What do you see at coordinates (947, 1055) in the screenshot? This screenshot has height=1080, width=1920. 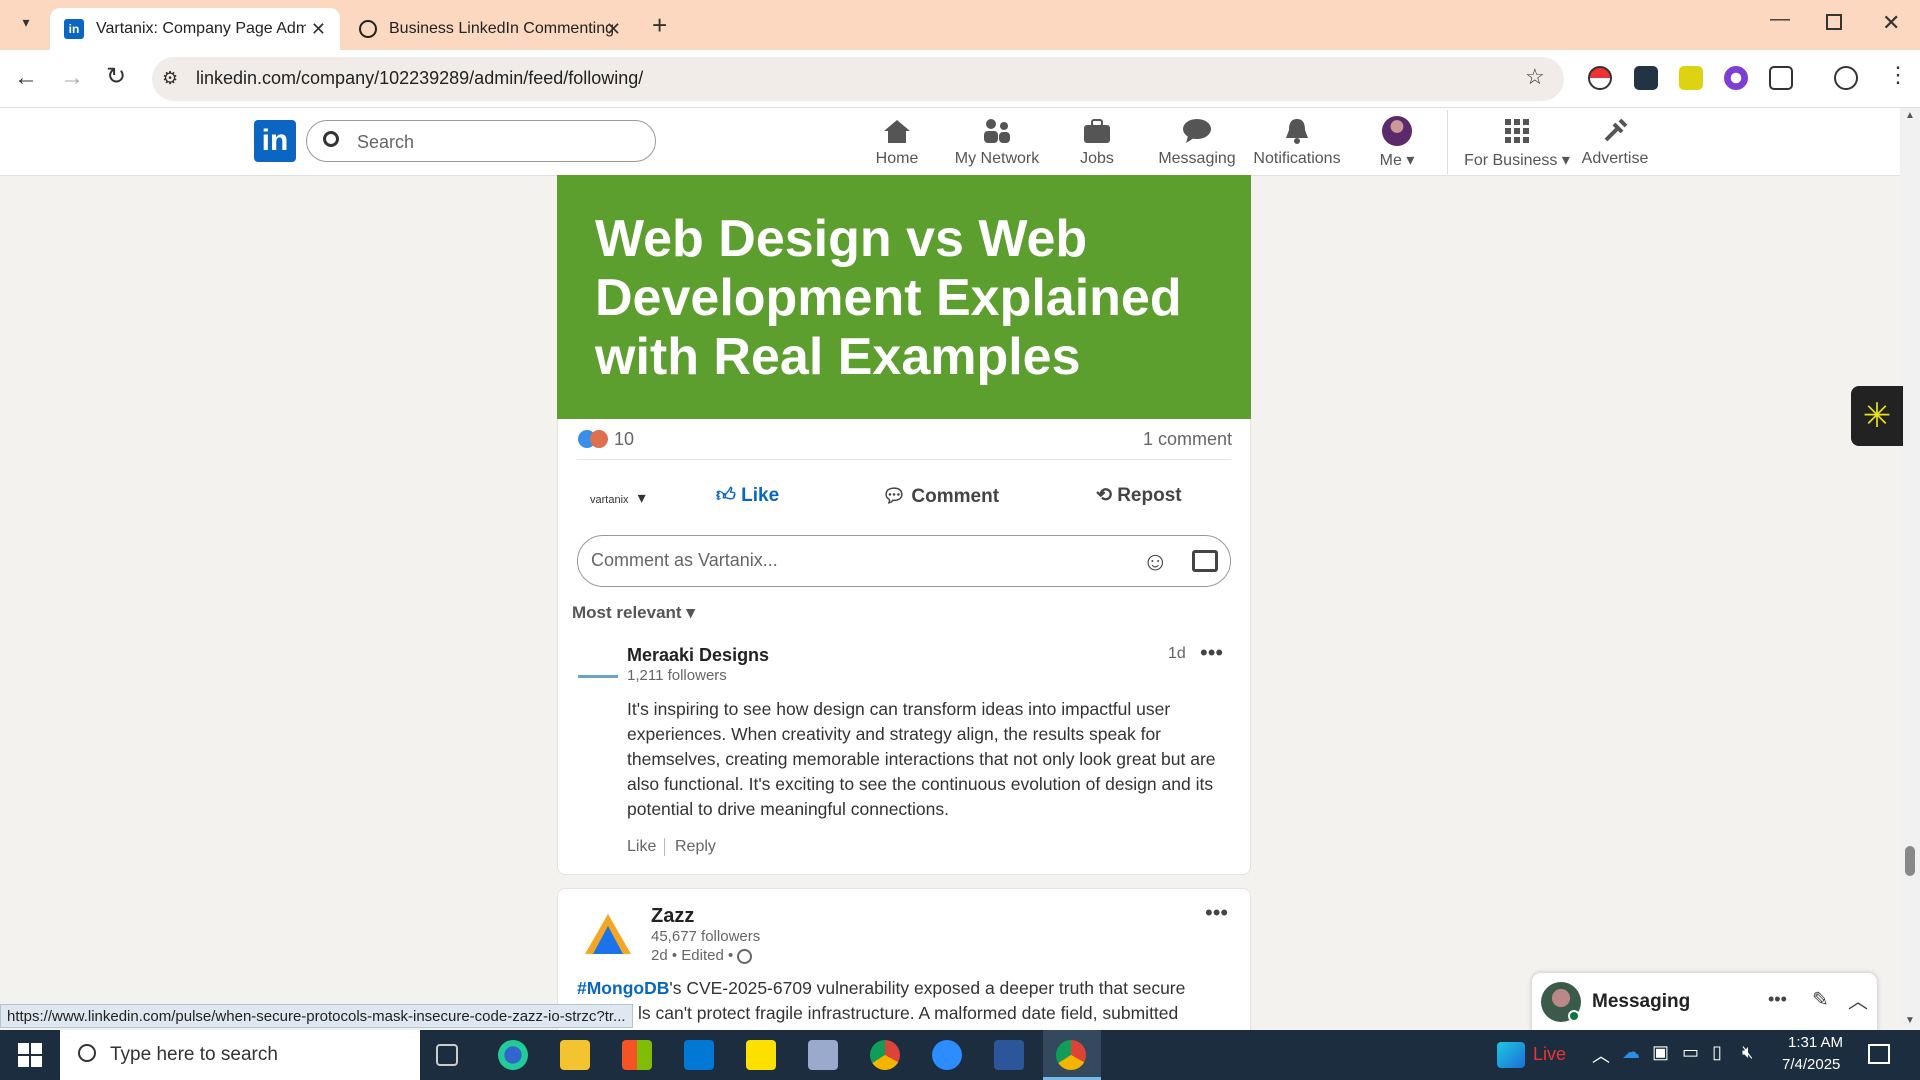 I see `zoom-icon` at bounding box center [947, 1055].